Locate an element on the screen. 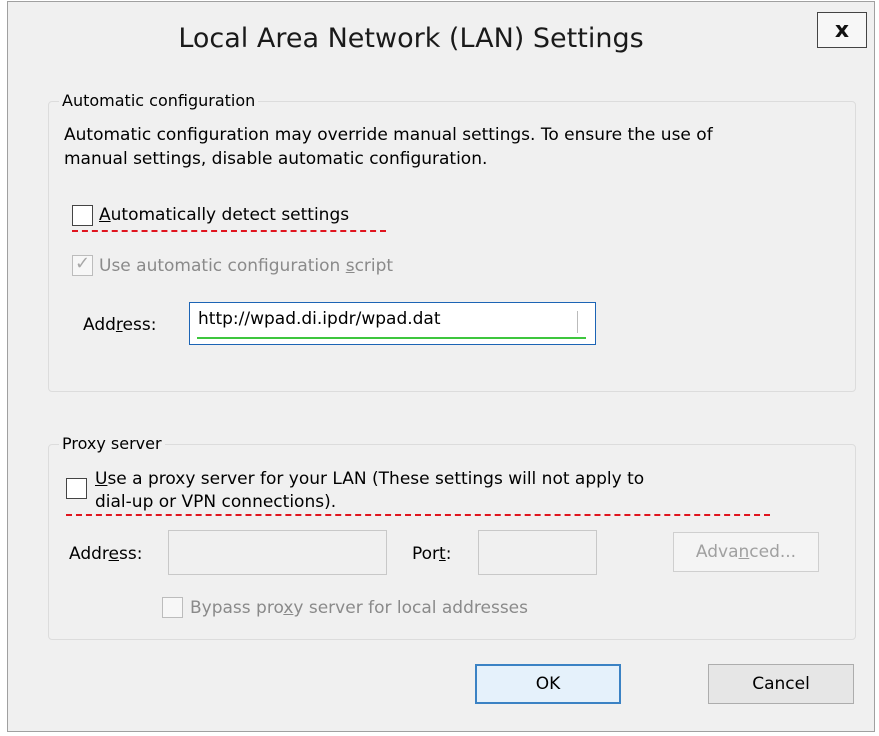 The width and height of the screenshot is (879, 736). checkmark-icon: ✓ is located at coordinates (83, 263).